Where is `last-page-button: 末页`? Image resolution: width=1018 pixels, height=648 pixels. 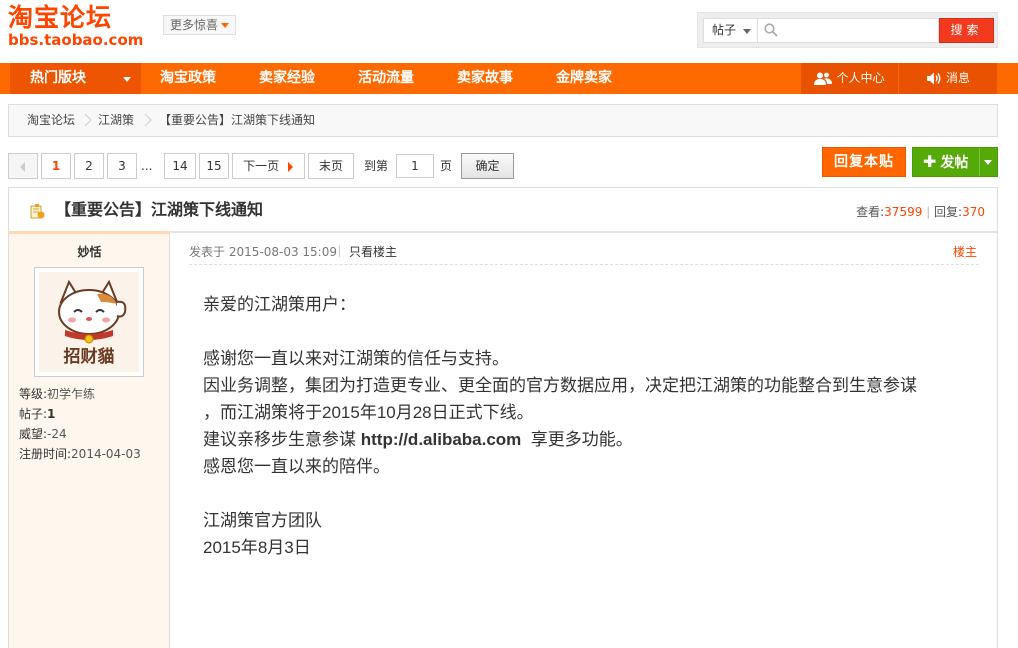
last-page-button: 末页 is located at coordinates (331, 166).